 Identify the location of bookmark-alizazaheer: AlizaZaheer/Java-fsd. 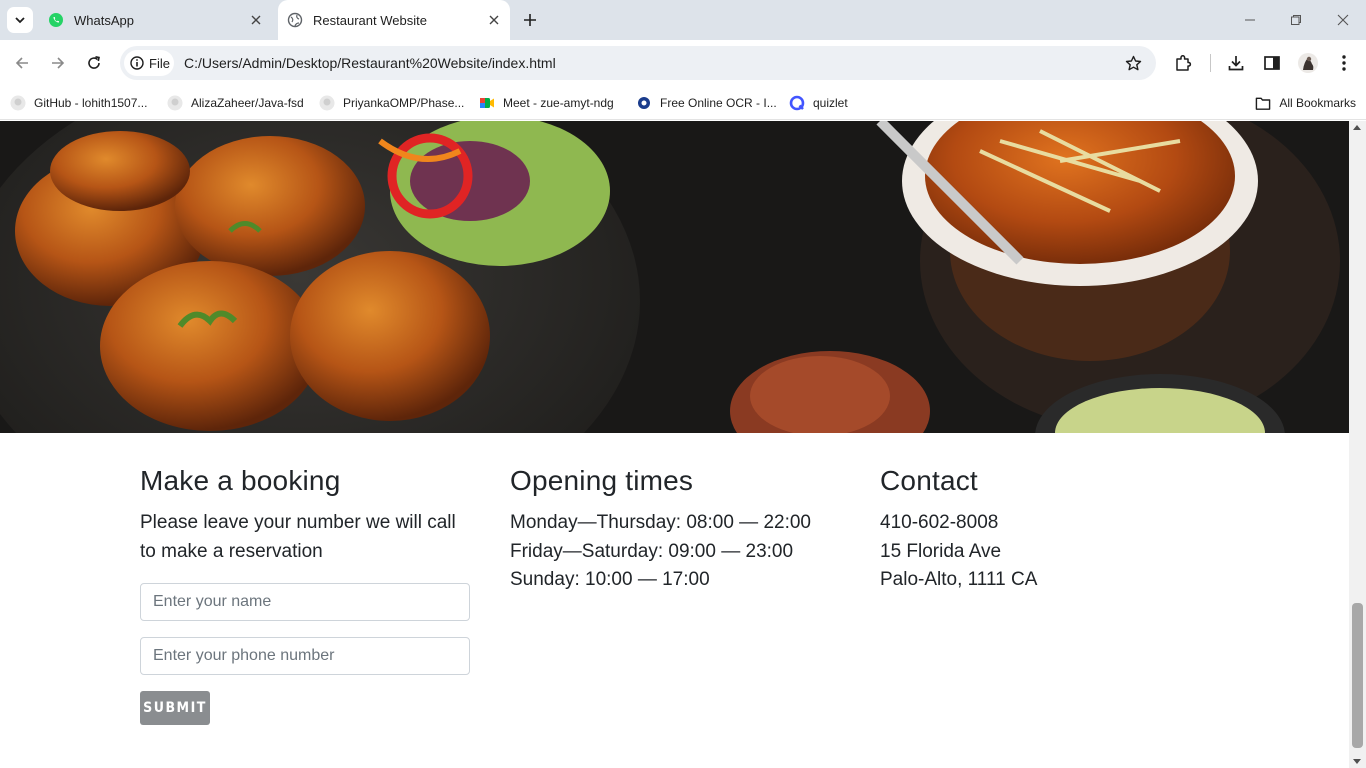
(235, 103).